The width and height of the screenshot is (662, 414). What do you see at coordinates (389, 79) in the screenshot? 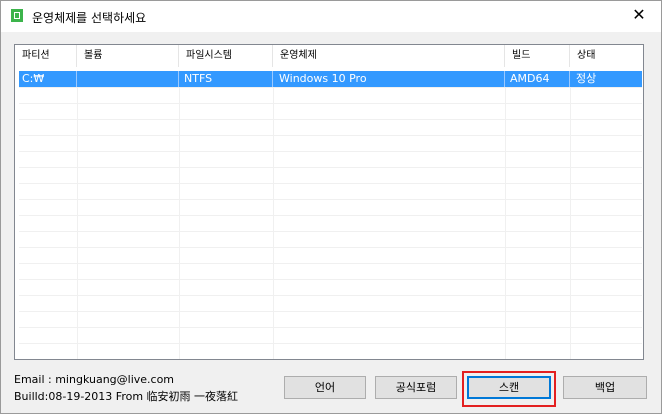
I see `cell-os: Windows 10 Pro` at bounding box center [389, 79].